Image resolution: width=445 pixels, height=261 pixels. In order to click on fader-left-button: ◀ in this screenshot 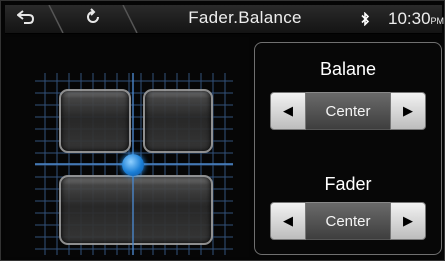, I will do `click(288, 221)`.